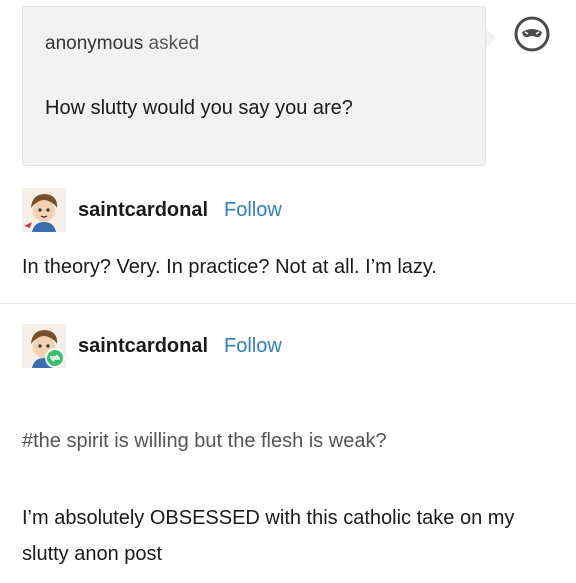 This screenshot has width=576, height=583. I want to click on ask-pointer, so click(491, 38).